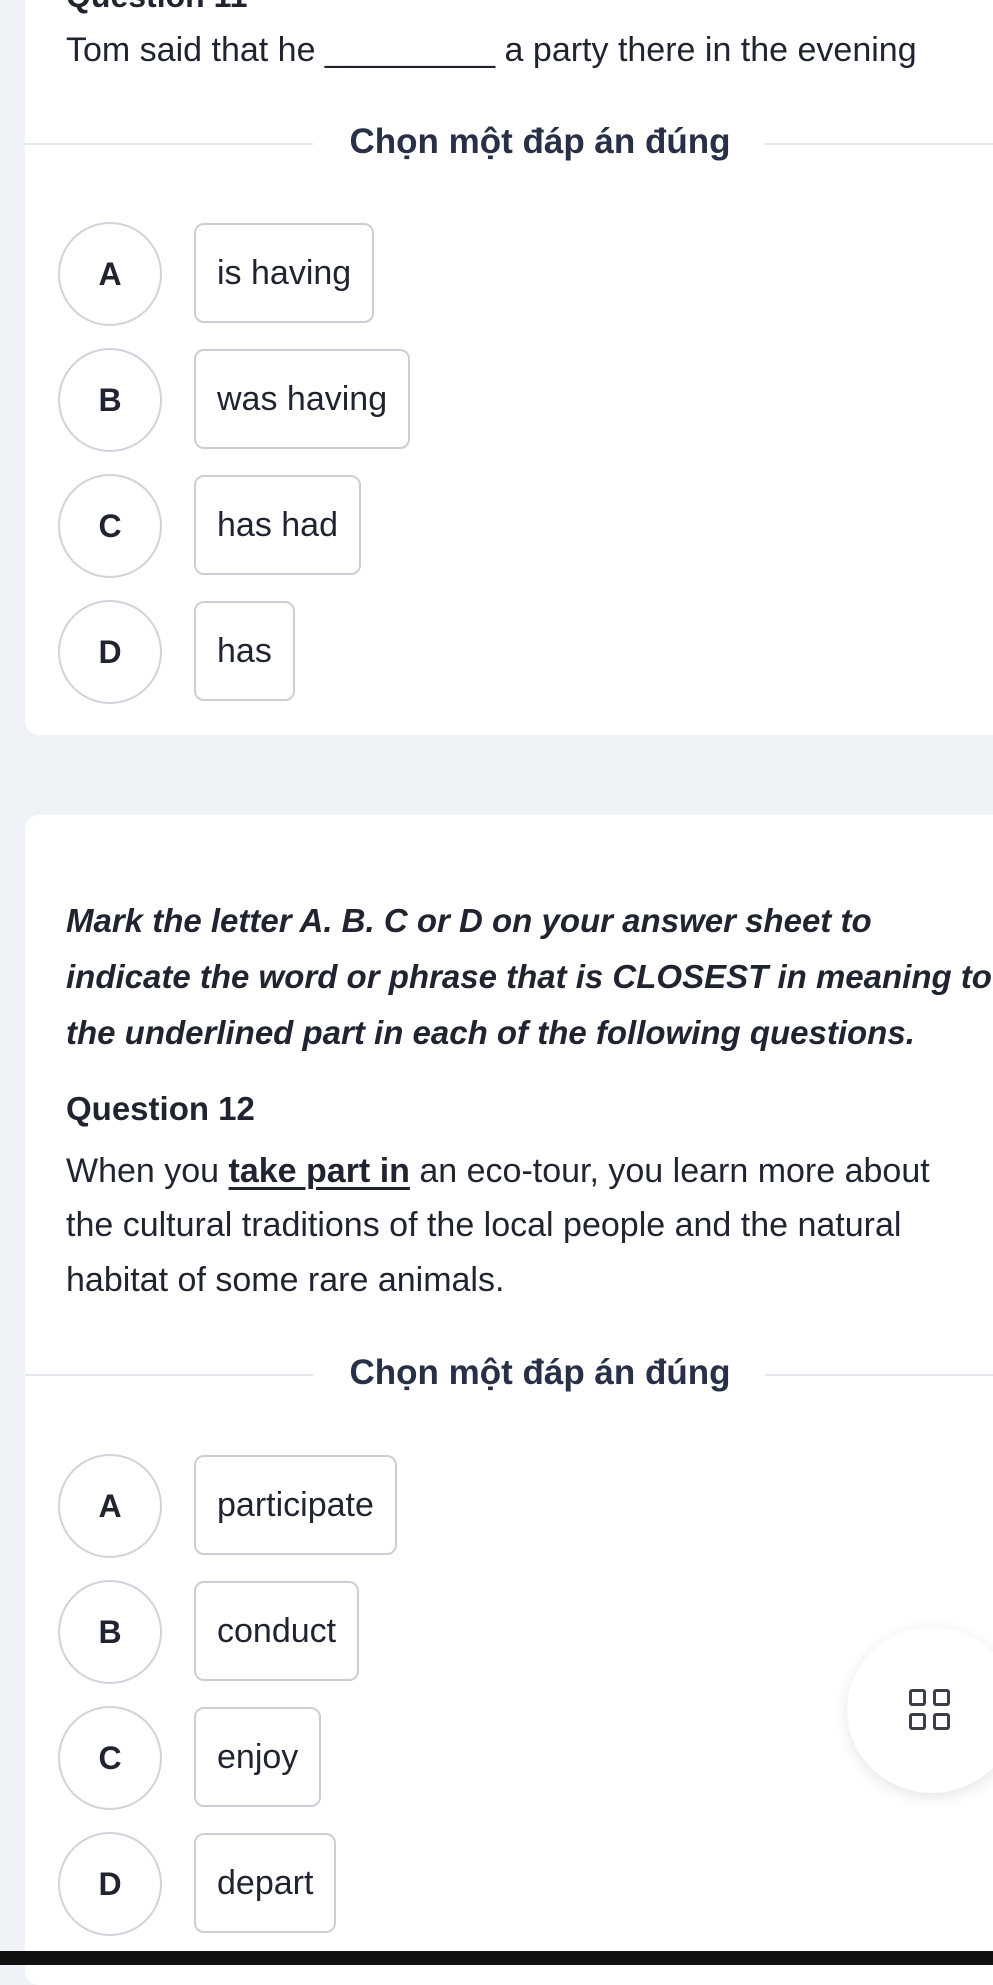  What do you see at coordinates (277, 1631) in the screenshot?
I see `option-text-b: conduct` at bounding box center [277, 1631].